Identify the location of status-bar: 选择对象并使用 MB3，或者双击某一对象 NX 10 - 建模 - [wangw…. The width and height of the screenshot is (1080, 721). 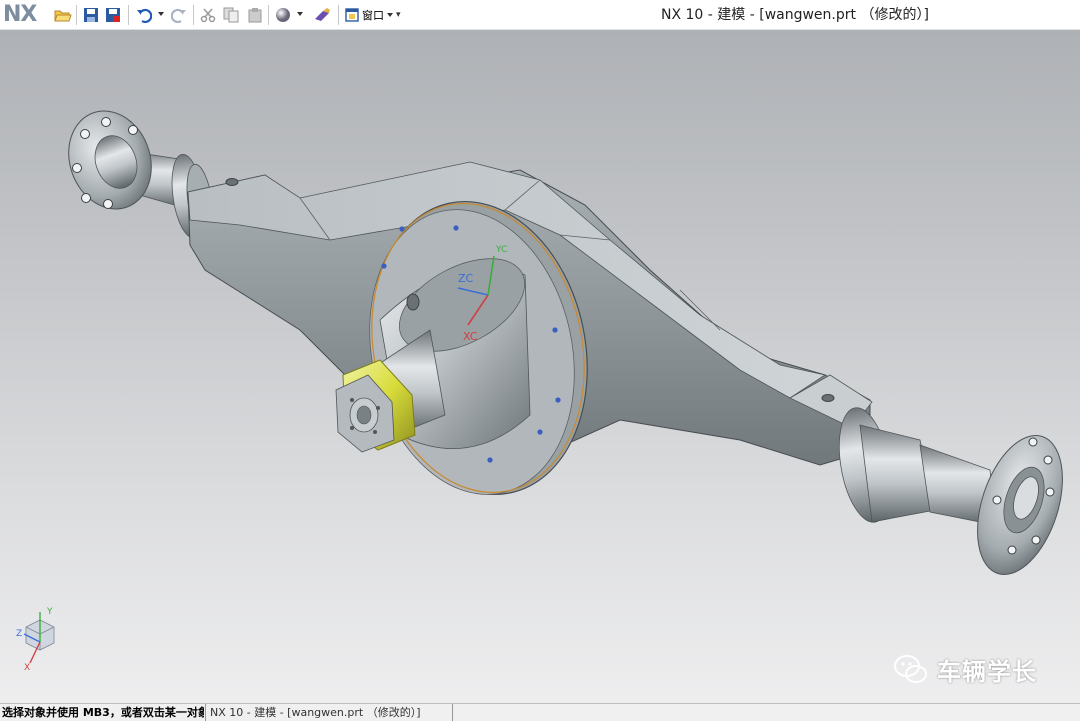
(540, 712).